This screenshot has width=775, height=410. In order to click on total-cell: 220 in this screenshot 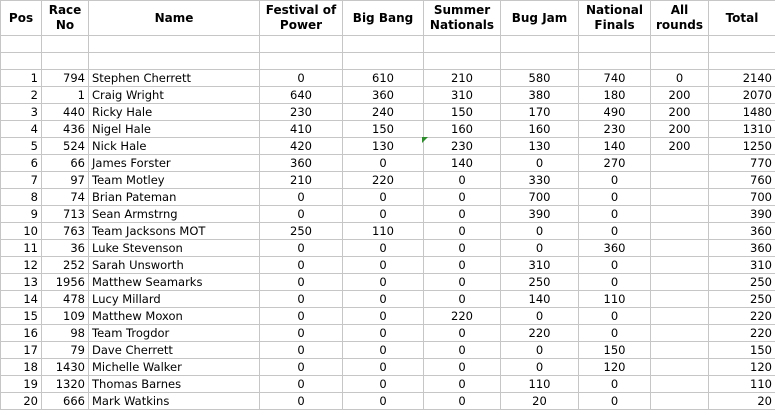, I will do `click(742, 316)`.